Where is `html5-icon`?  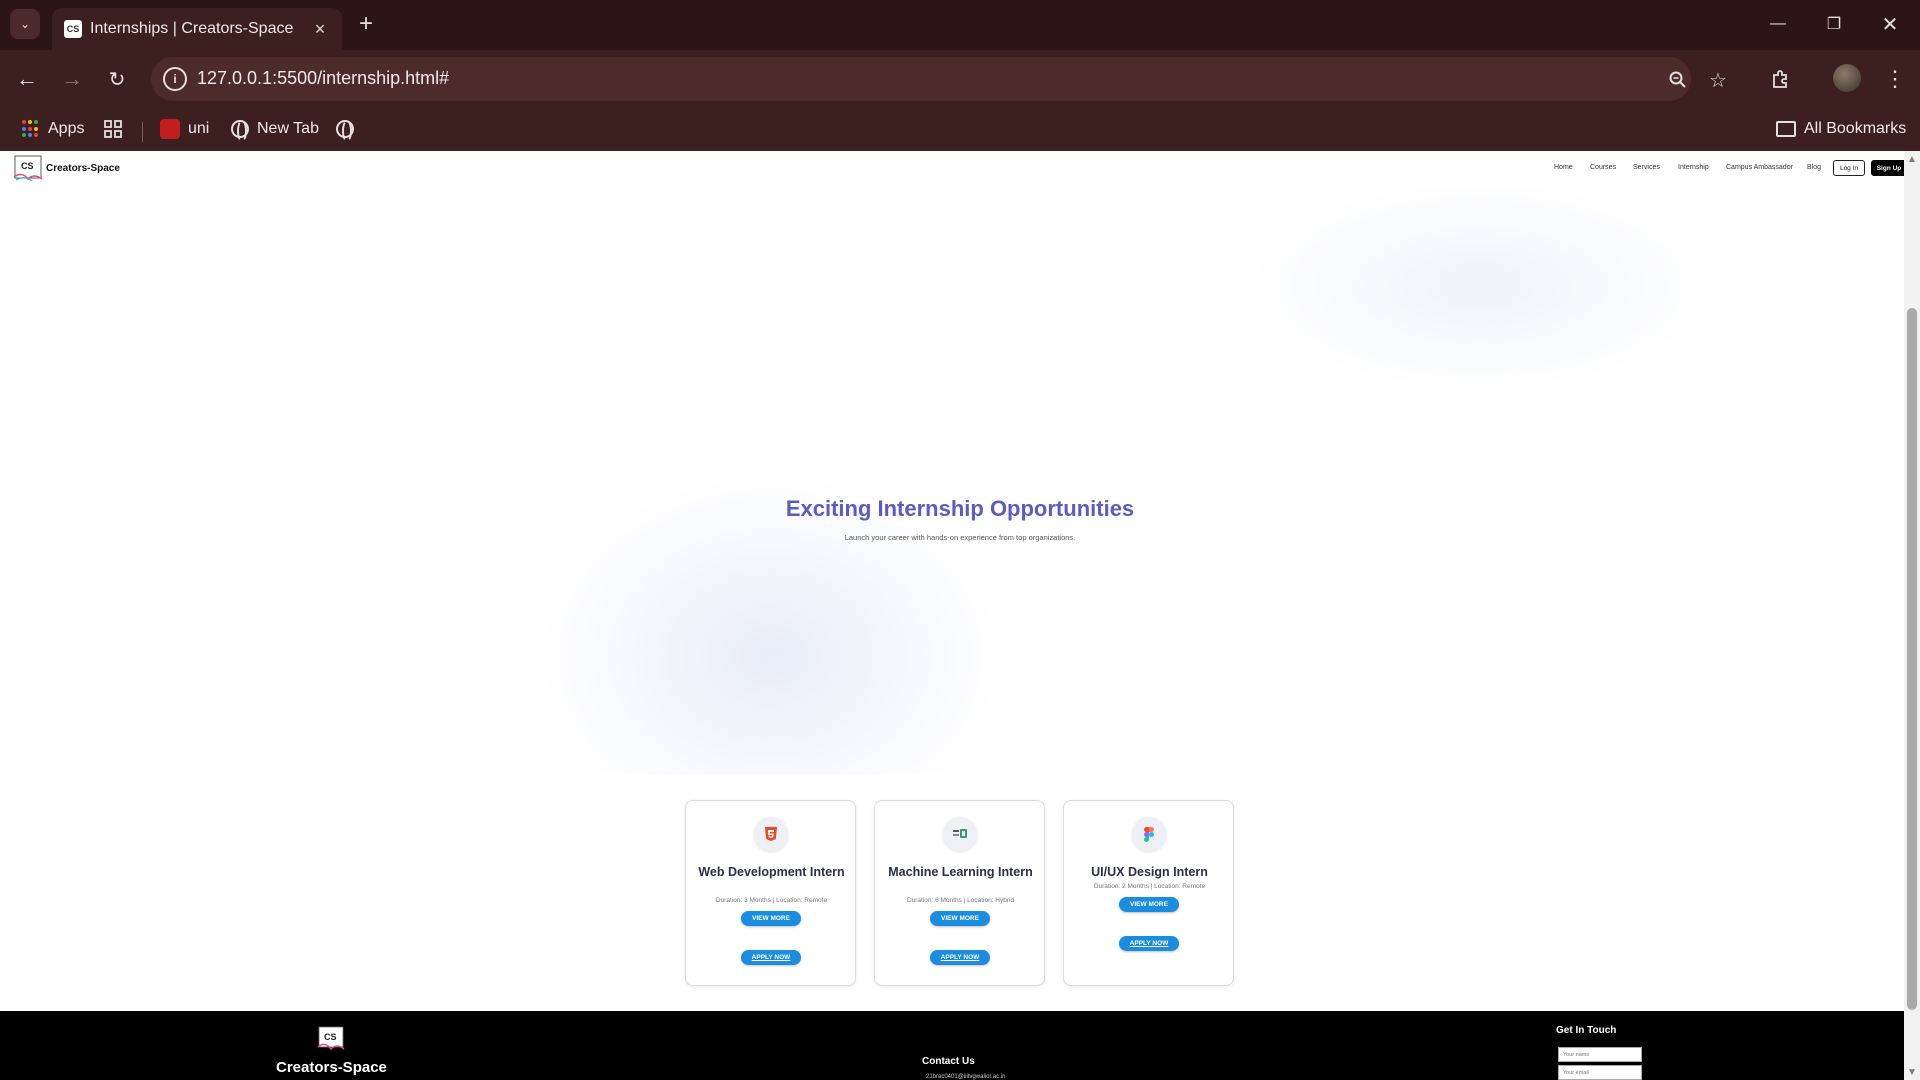 html5-icon is located at coordinates (771, 834).